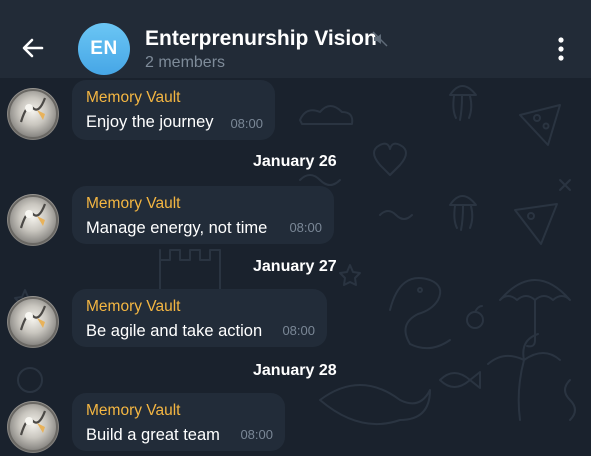 This screenshot has height=456, width=591. Describe the element at coordinates (177, 228) in the screenshot. I see `message-text: Manage energy, not time` at that location.